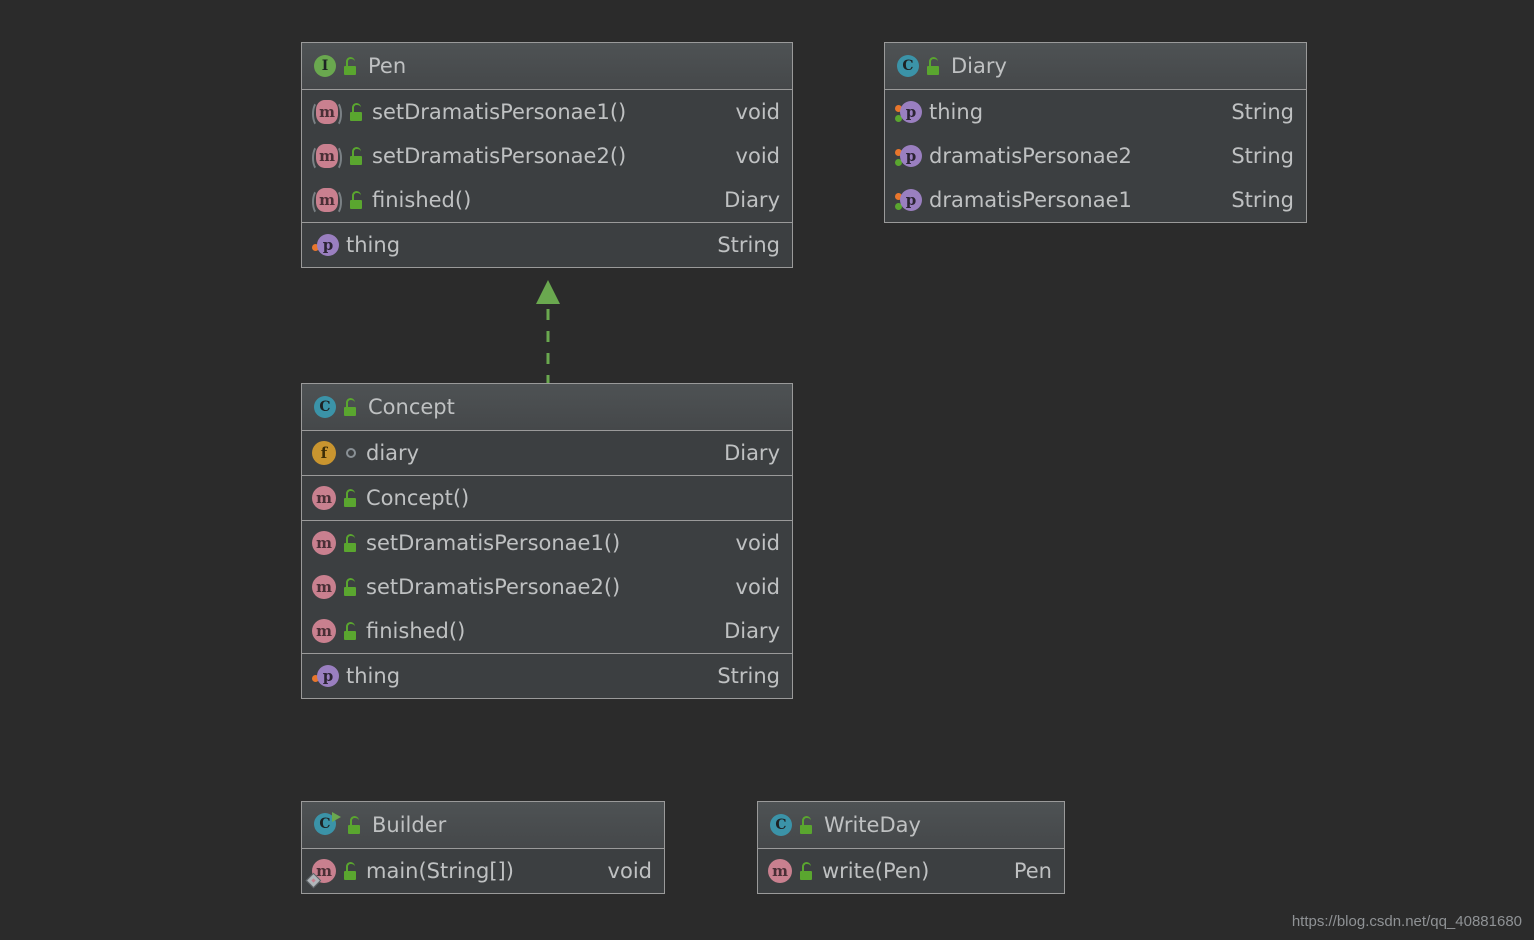  Describe the element at coordinates (1095, 66) in the screenshot. I see `class-header-diary: C Diary` at that location.